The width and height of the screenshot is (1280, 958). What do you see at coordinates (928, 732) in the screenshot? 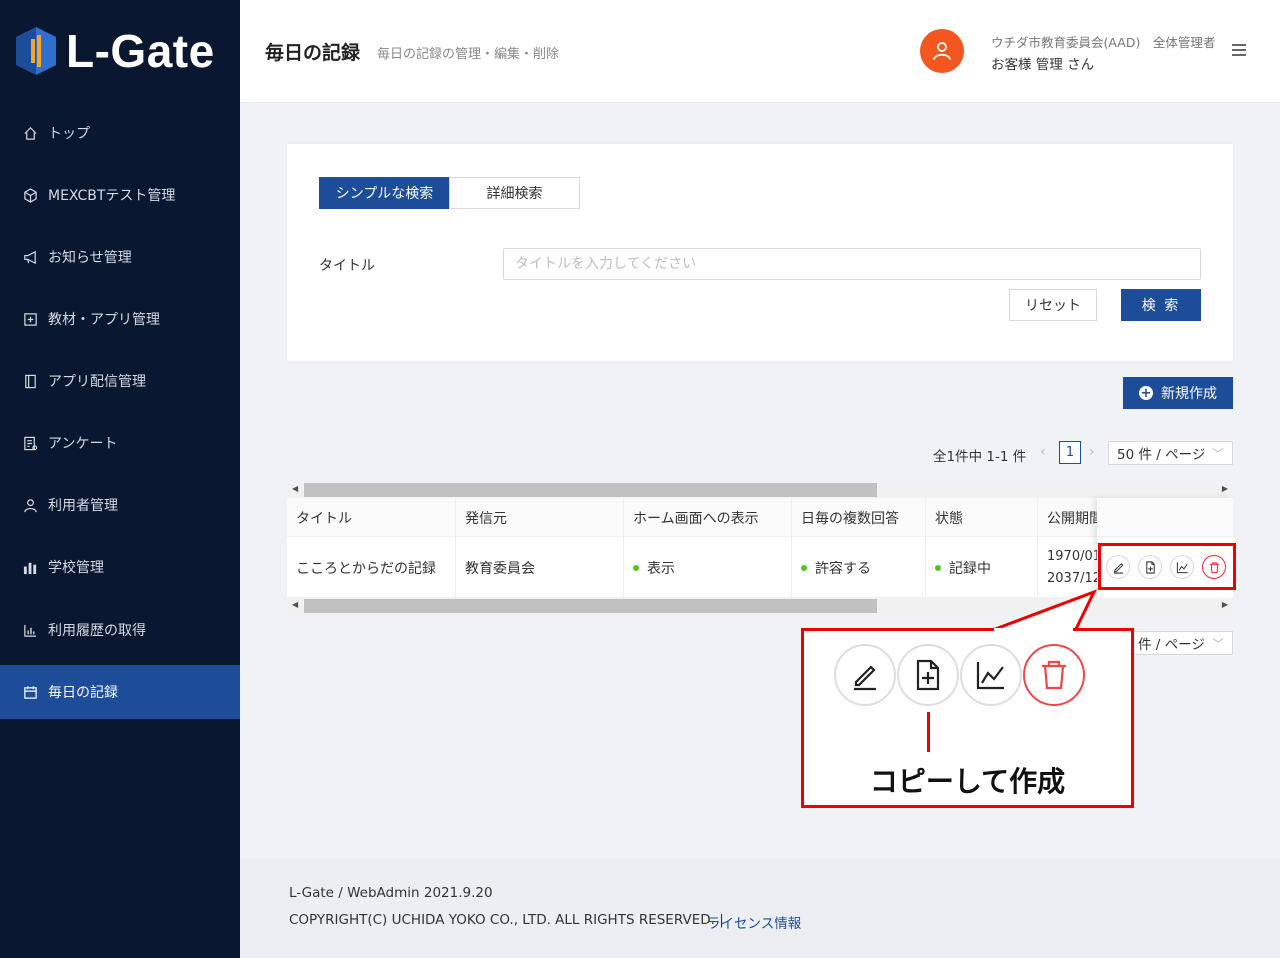
I see `callout-connector-line` at bounding box center [928, 732].